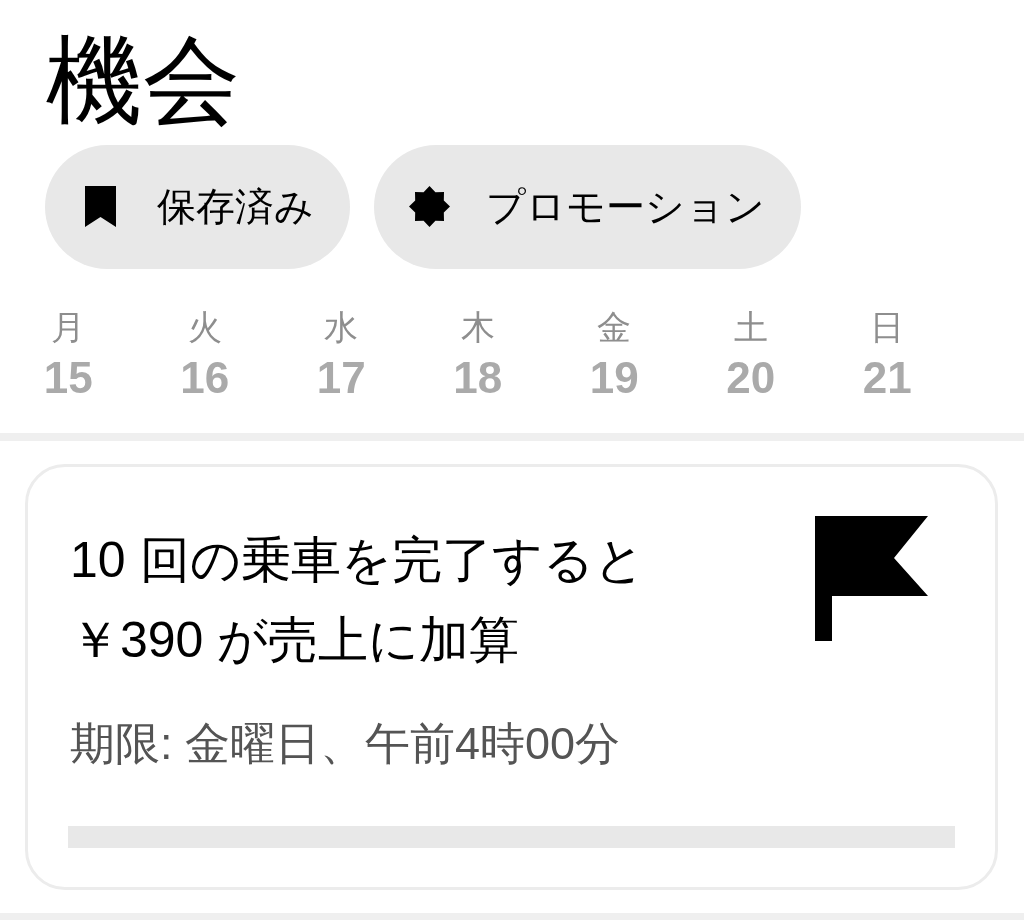 This screenshot has height=922, width=1024. What do you see at coordinates (751, 354) in the screenshot?
I see `day-tab: 土 20` at bounding box center [751, 354].